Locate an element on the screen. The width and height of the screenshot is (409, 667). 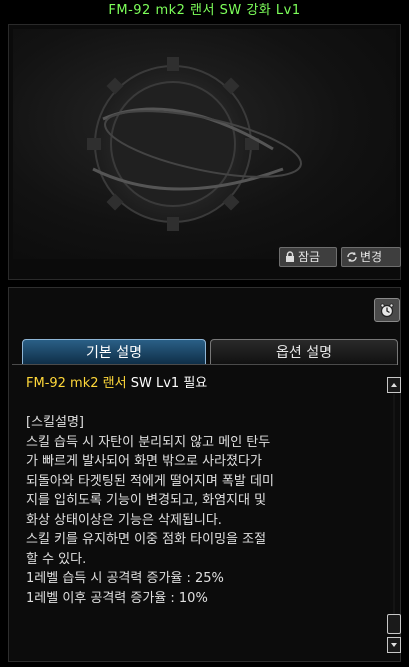
description-line: 되돌아와 타겟팅된 적에게 떨어지며 폭발 데미 is located at coordinates (150, 481).